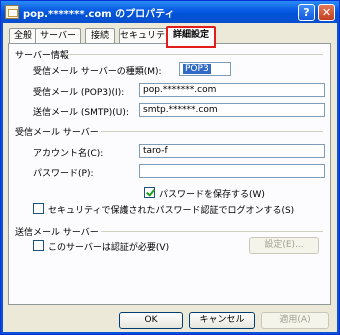 The height and width of the screenshot is (335, 340). What do you see at coordinates (232, 110) in the screenshot?
I see `outgoing-smtp-input: smtp.******.com` at bounding box center [232, 110].